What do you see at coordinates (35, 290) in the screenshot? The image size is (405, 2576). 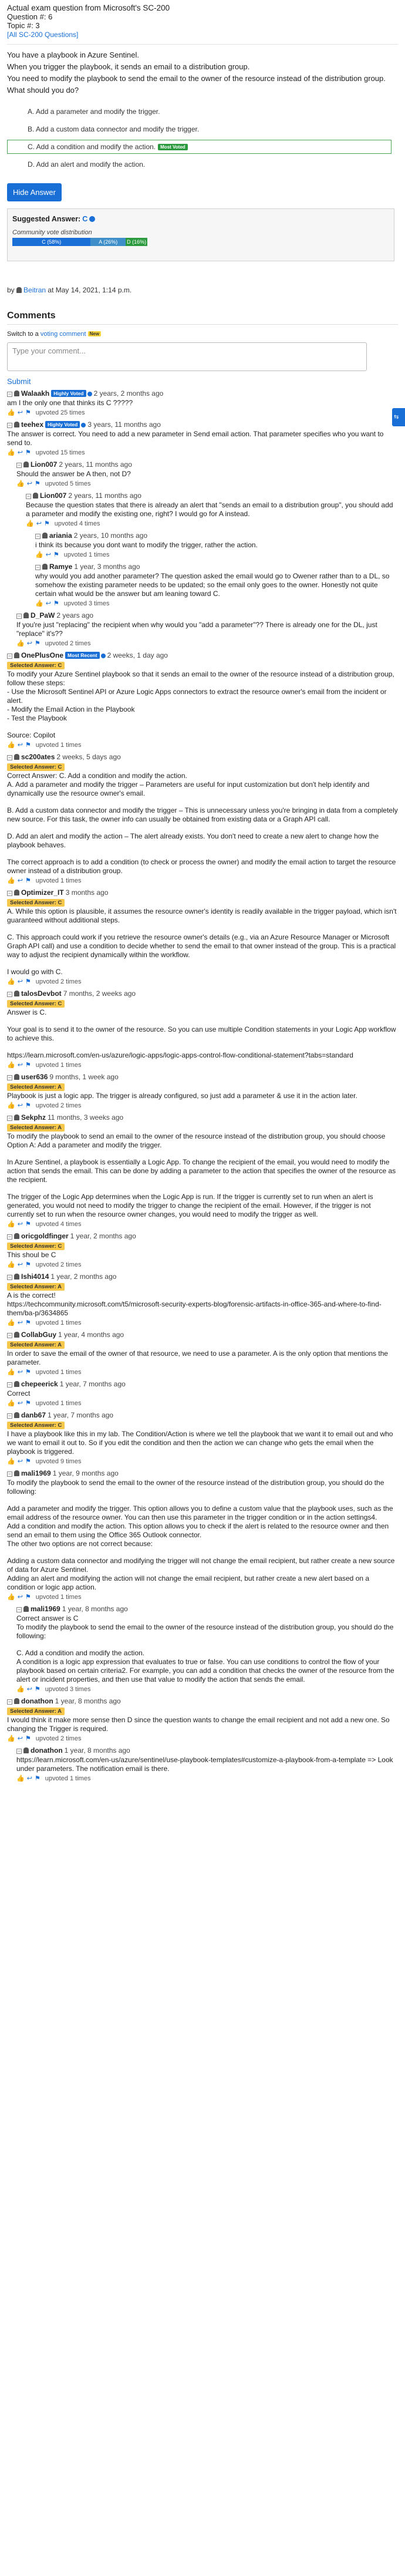 I see `author-link: Beitran` at bounding box center [35, 290].